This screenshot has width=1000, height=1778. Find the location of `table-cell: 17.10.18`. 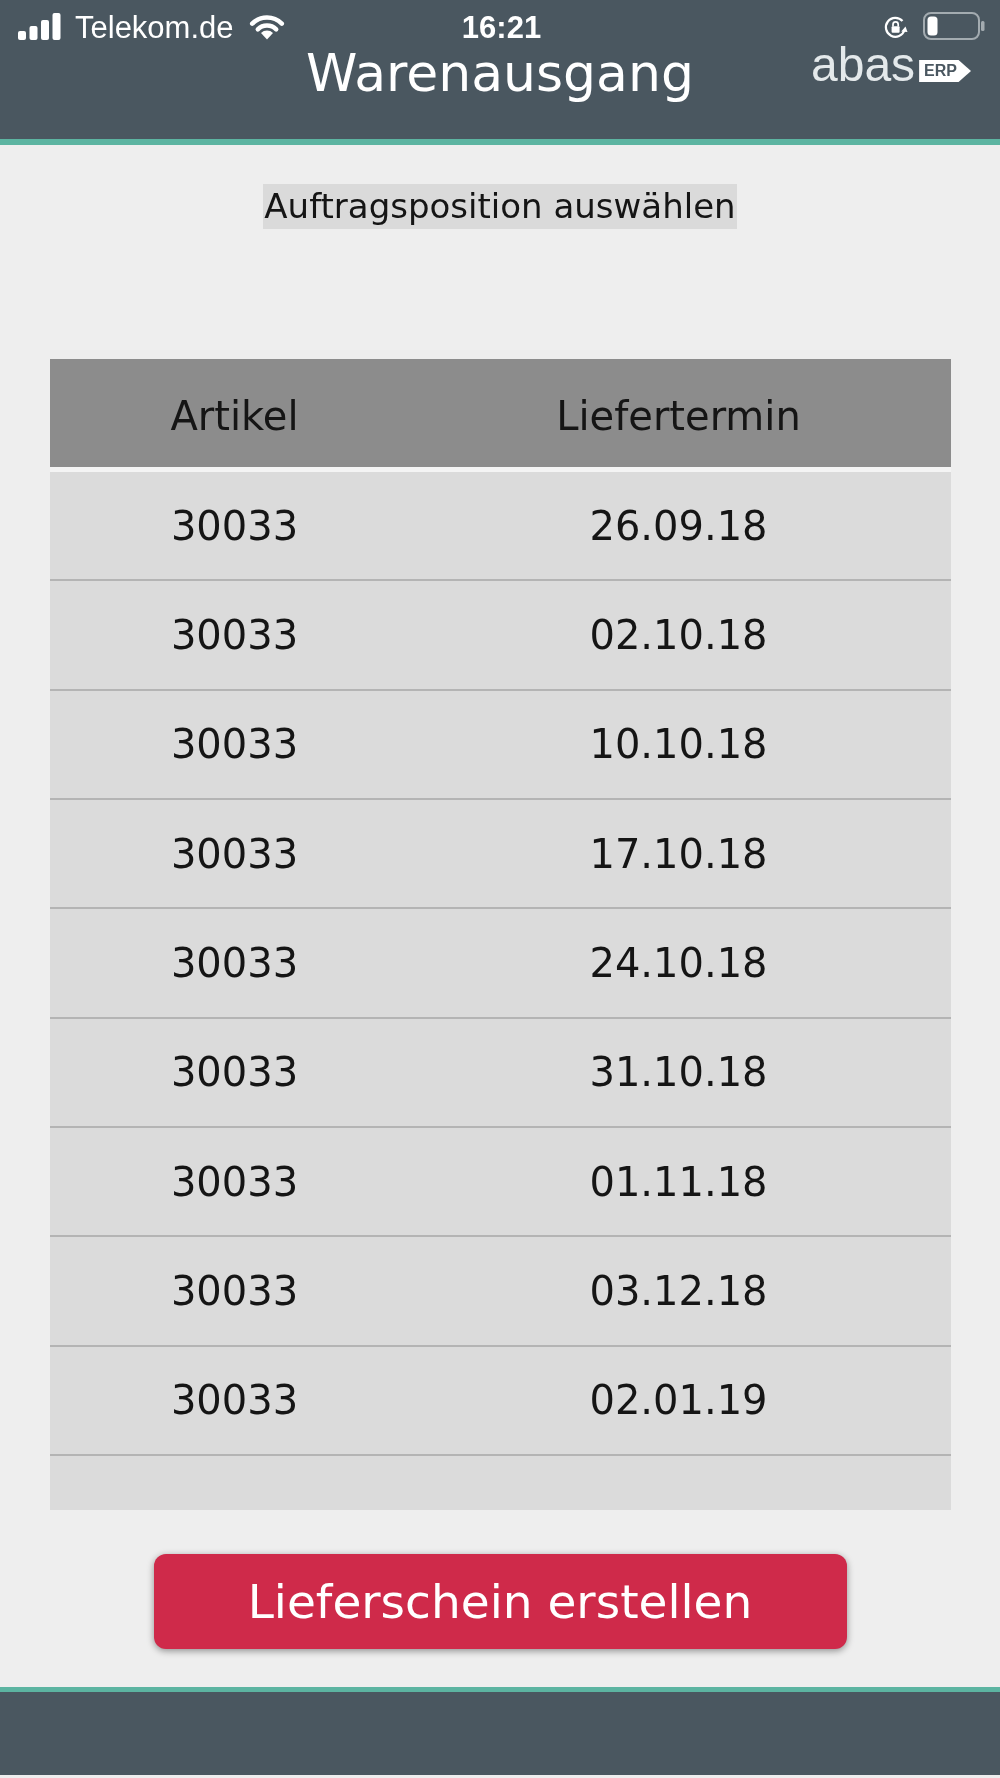

table-cell: 17.10.18 is located at coordinates (678, 853).